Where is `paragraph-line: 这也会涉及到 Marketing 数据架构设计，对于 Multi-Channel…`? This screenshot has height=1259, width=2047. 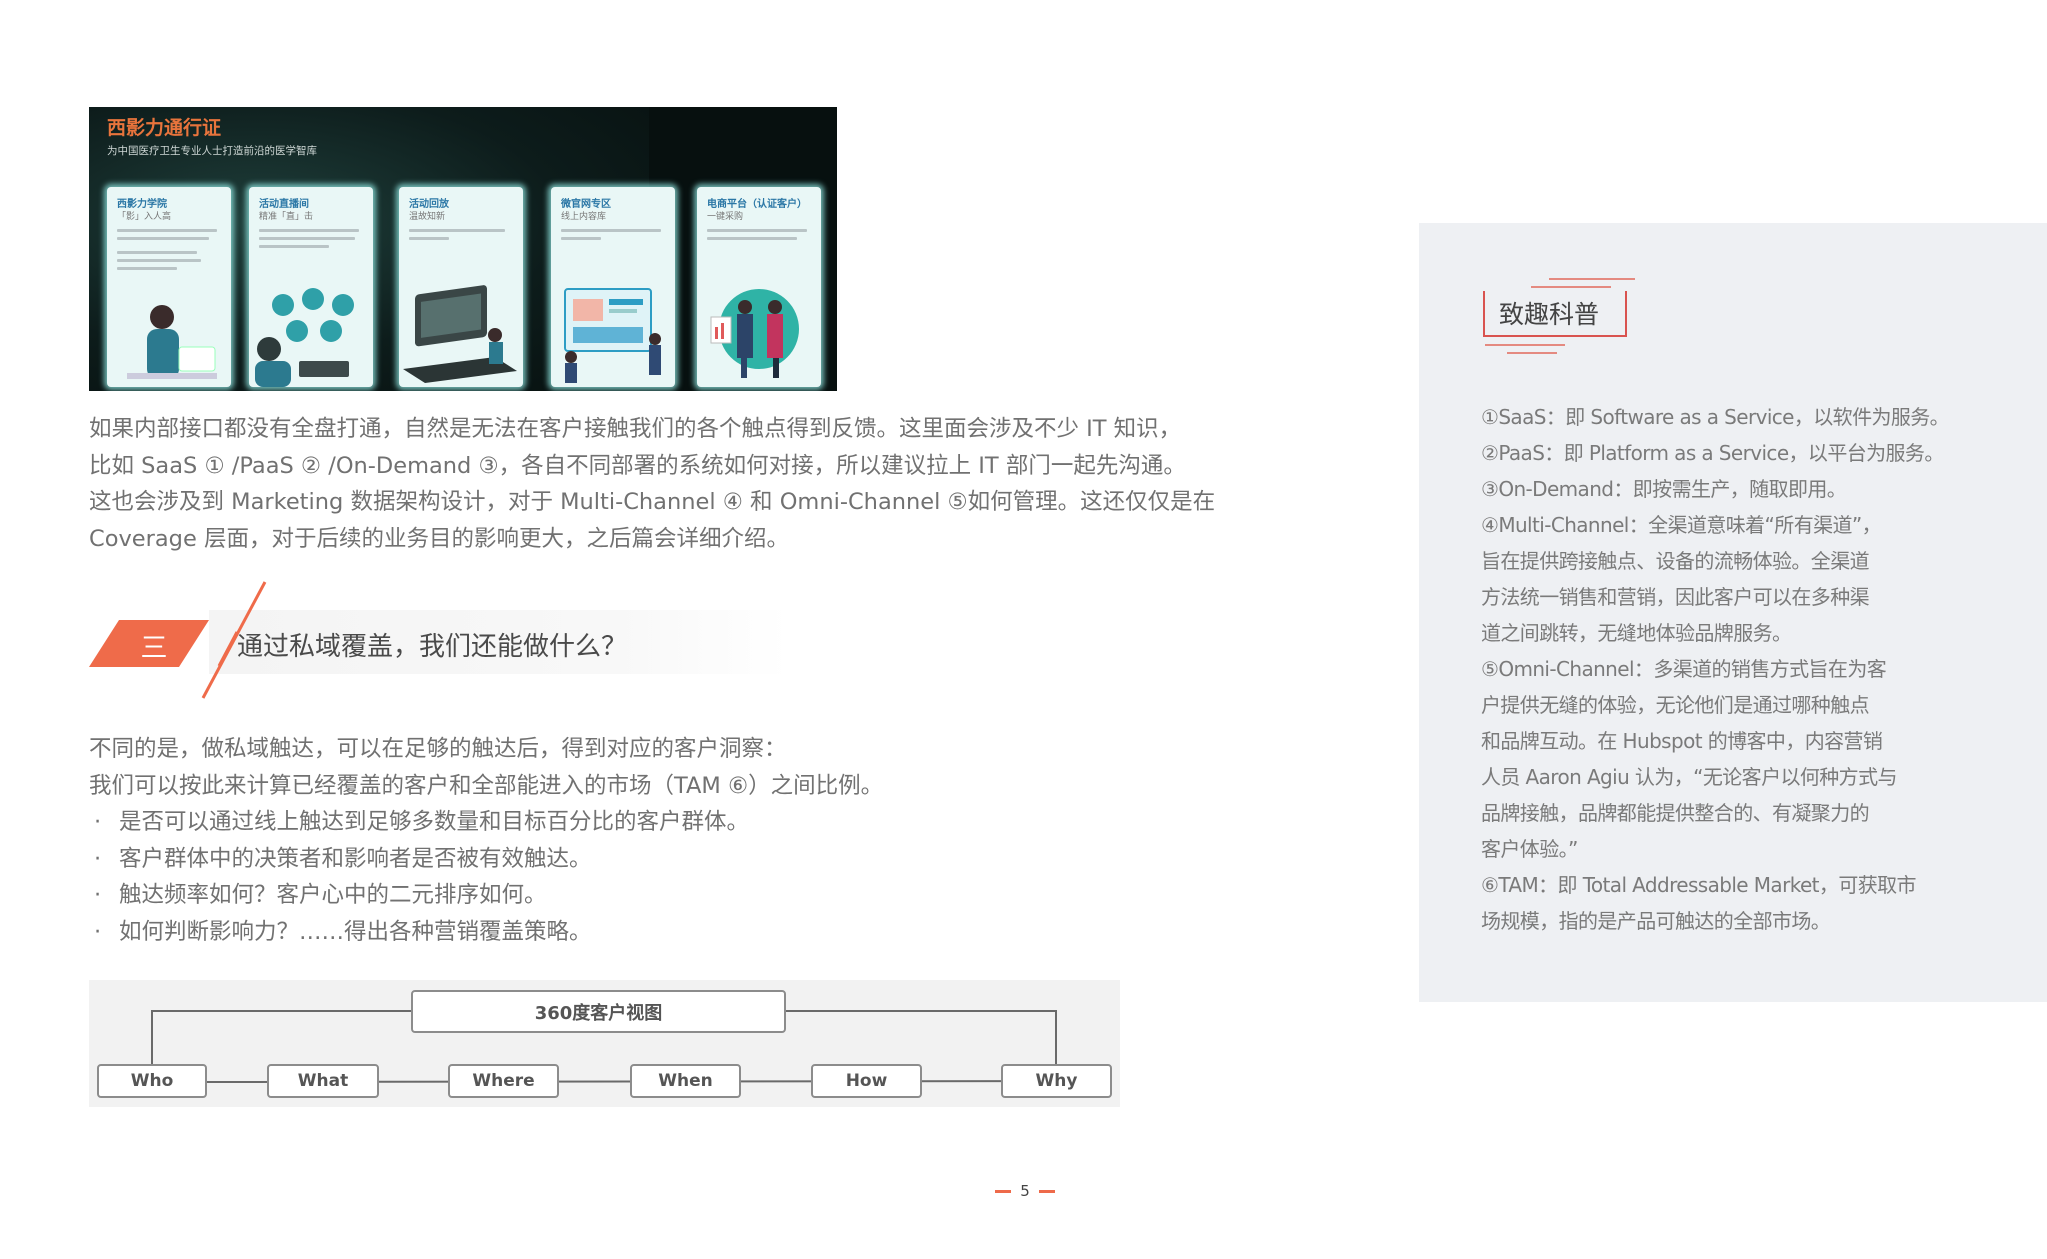
paragraph-line: 这也会涉及到 Marketing 数据架构设计，对于 Multi-Channel… is located at coordinates (652, 502).